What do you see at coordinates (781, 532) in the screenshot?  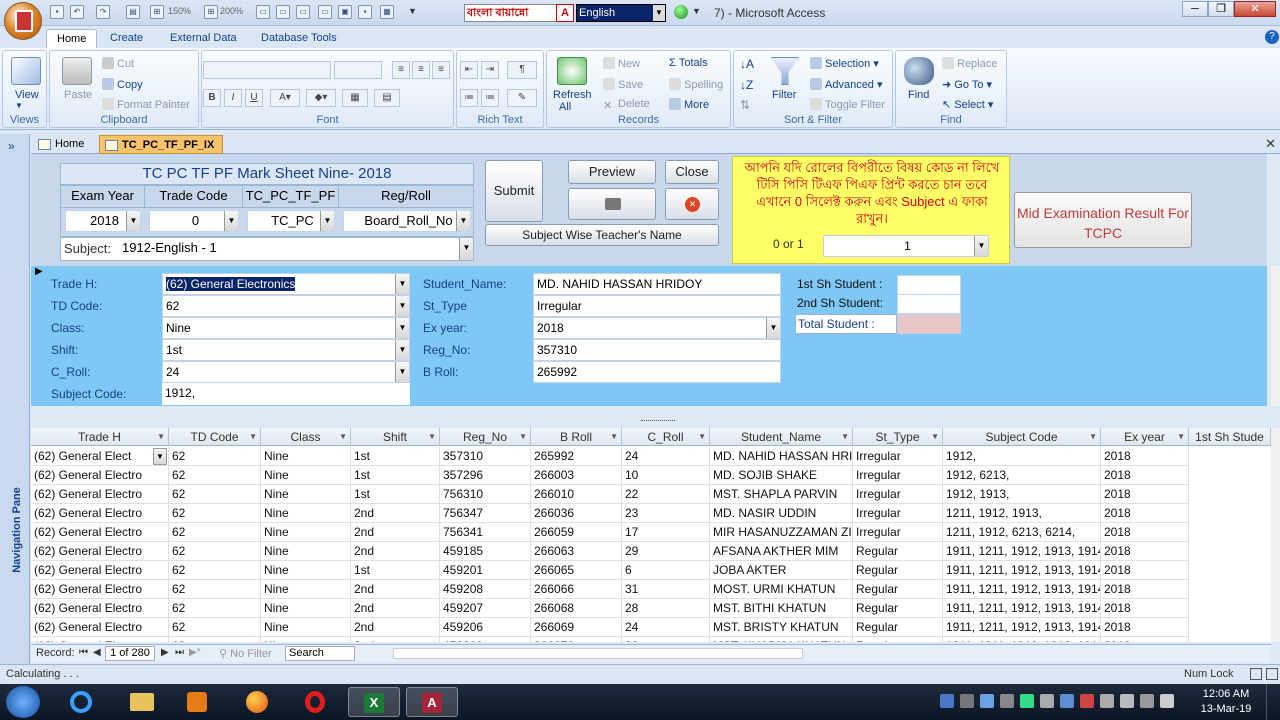 I see `cell-student-name: MIR HASANUZZAMAN ZI` at bounding box center [781, 532].